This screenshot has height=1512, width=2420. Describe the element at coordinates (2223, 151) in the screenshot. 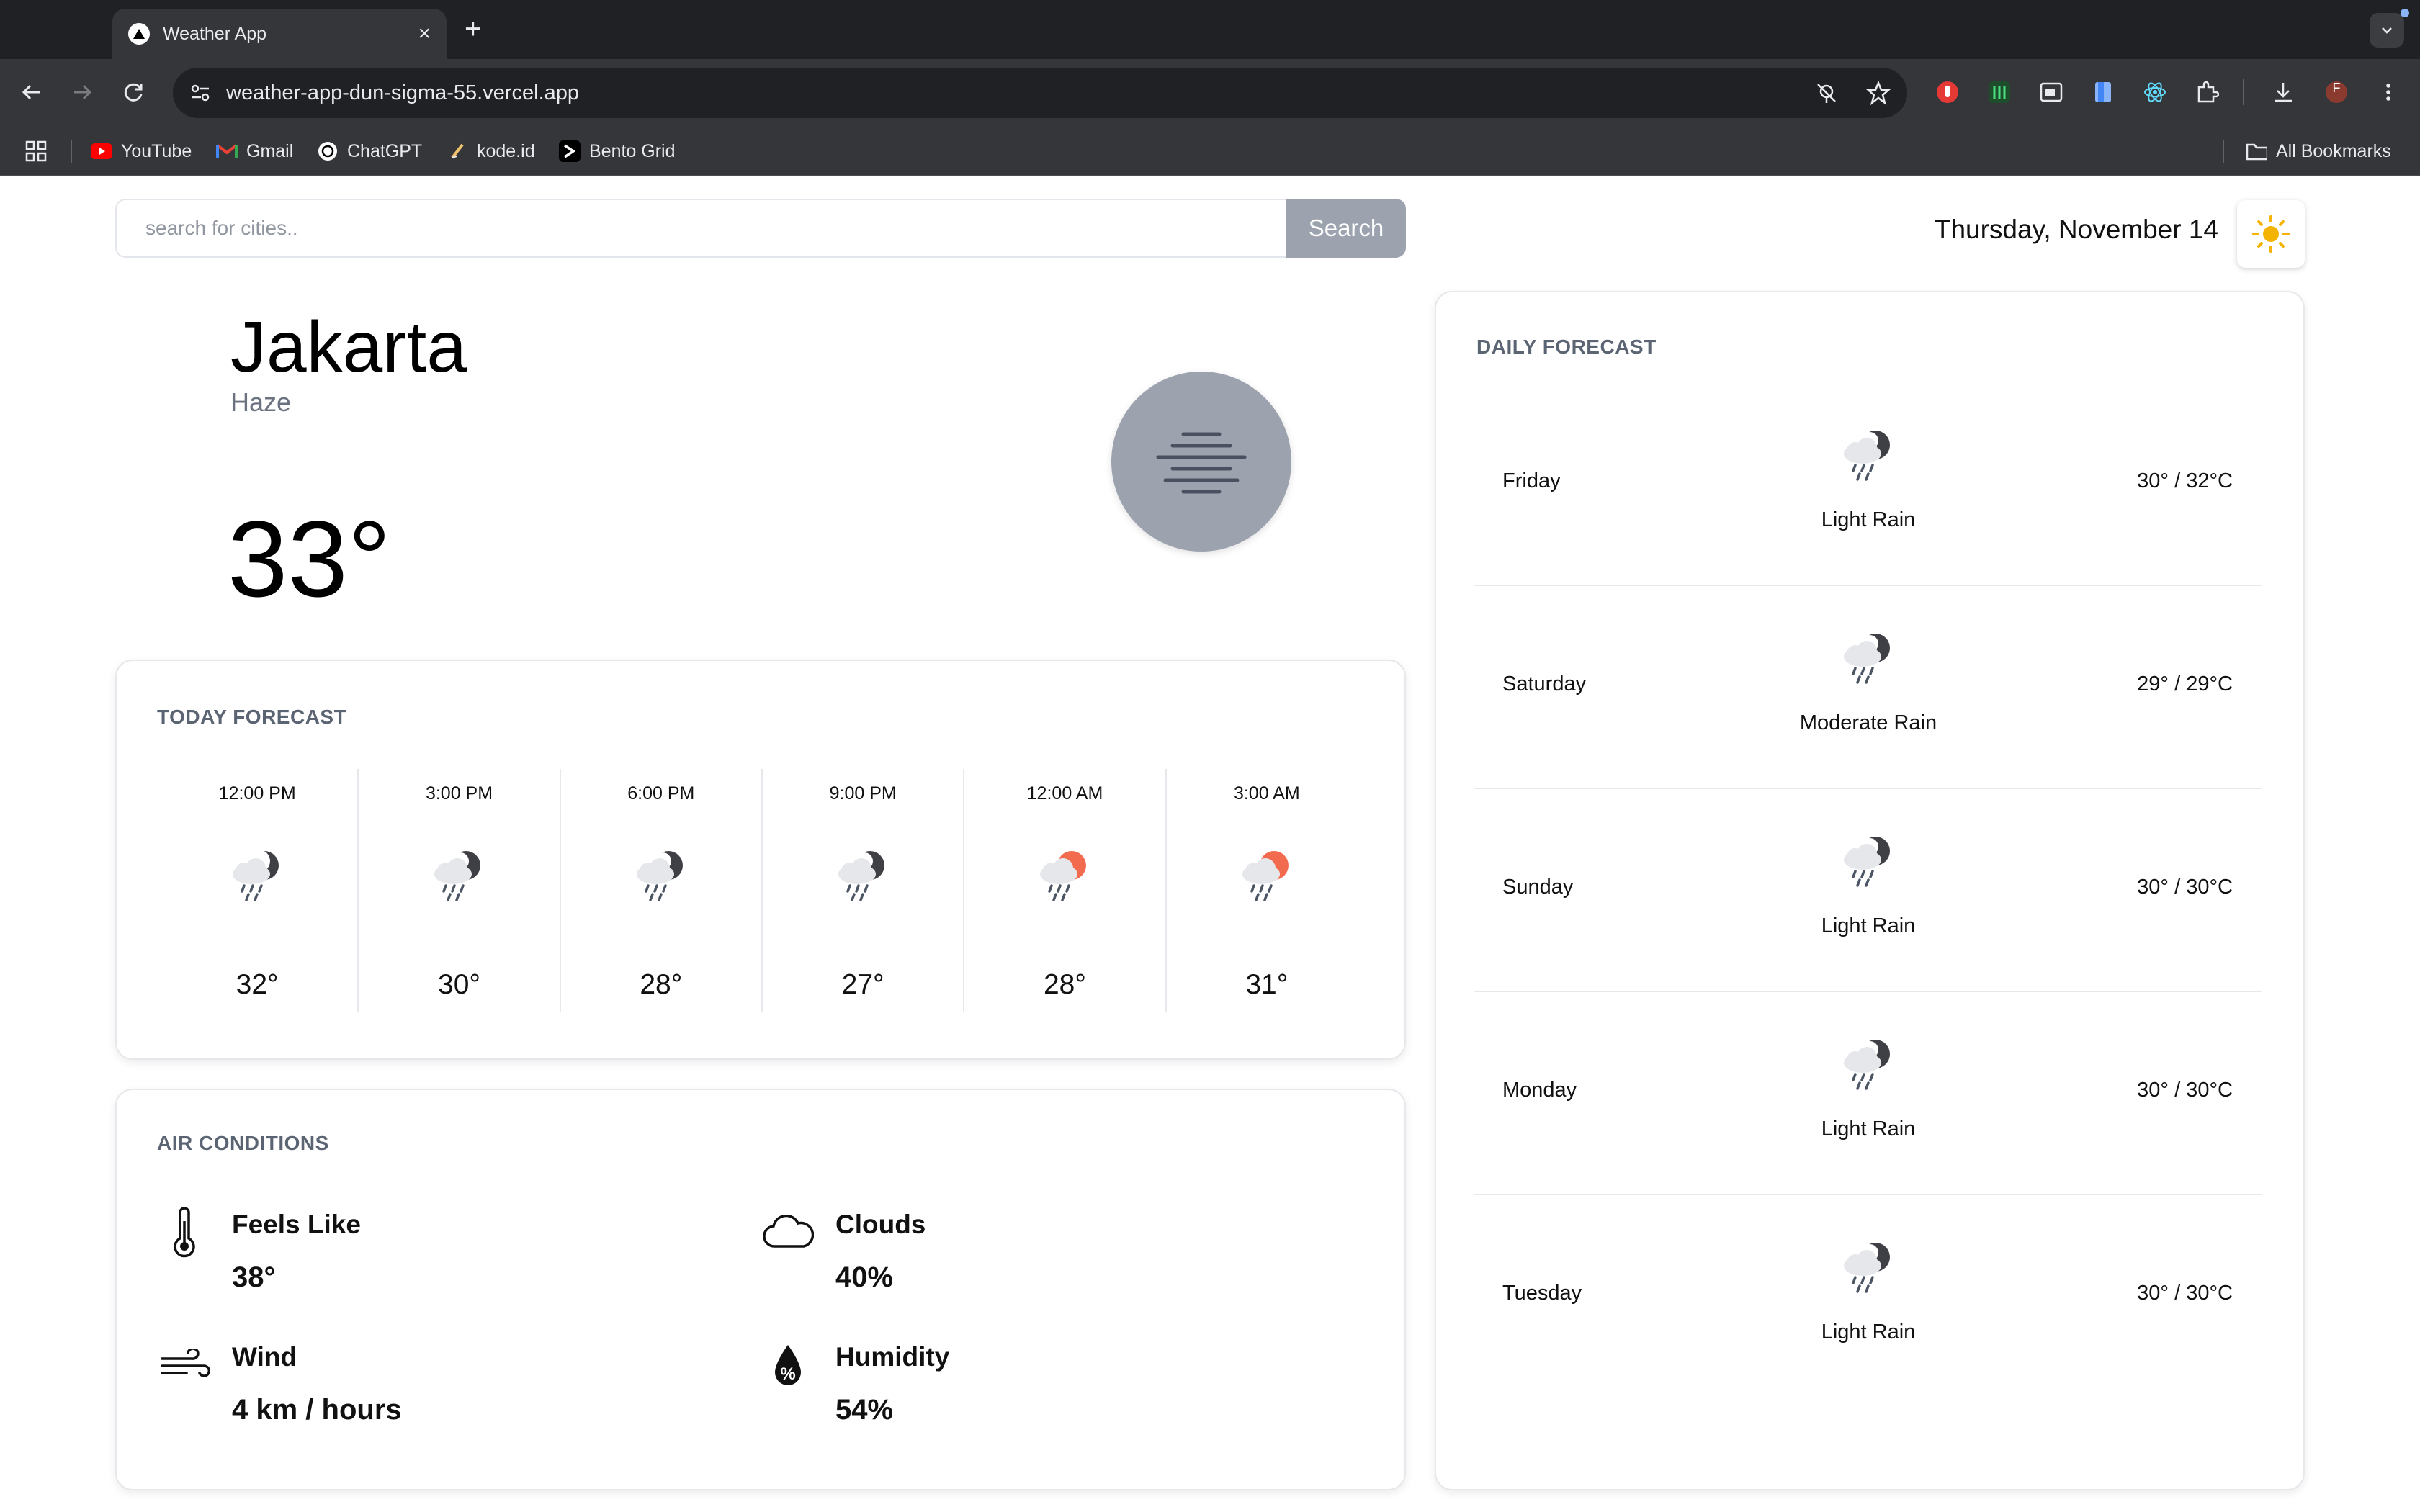

I see `bookmarks-divider-right` at that location.